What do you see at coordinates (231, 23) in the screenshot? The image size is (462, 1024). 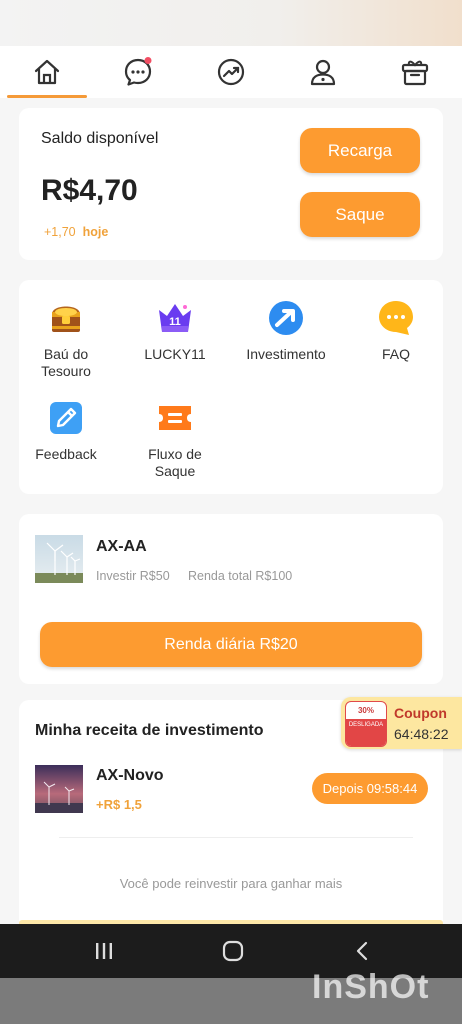 I see `status-strip` at bounding box center [231, 23].